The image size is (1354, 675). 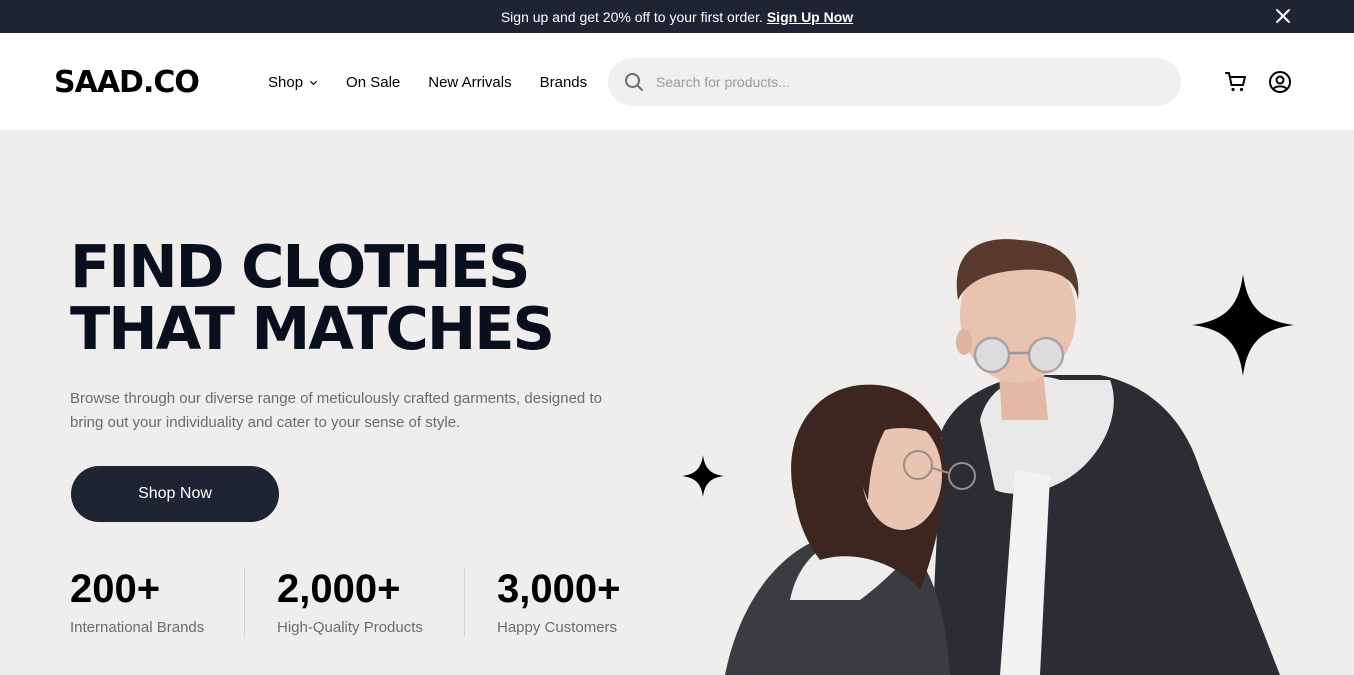 I want to click on nav-item-new-arrivals: New Arrivals, so click(x=469, y=82).